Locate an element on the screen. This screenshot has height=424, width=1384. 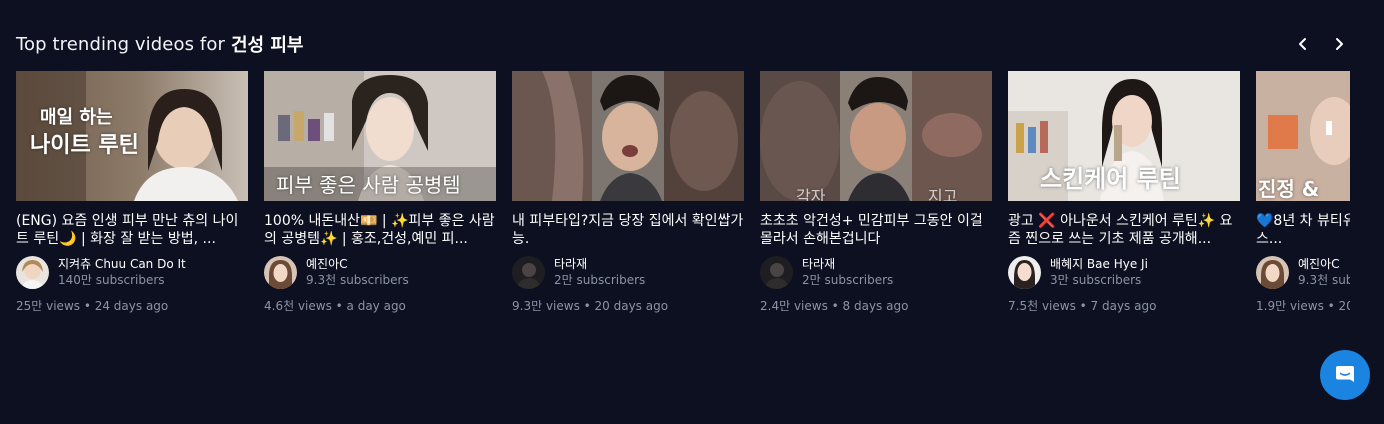
video-thumbnail: 피부 좋은 사람 공병템 is located at coordinates (380, 136).